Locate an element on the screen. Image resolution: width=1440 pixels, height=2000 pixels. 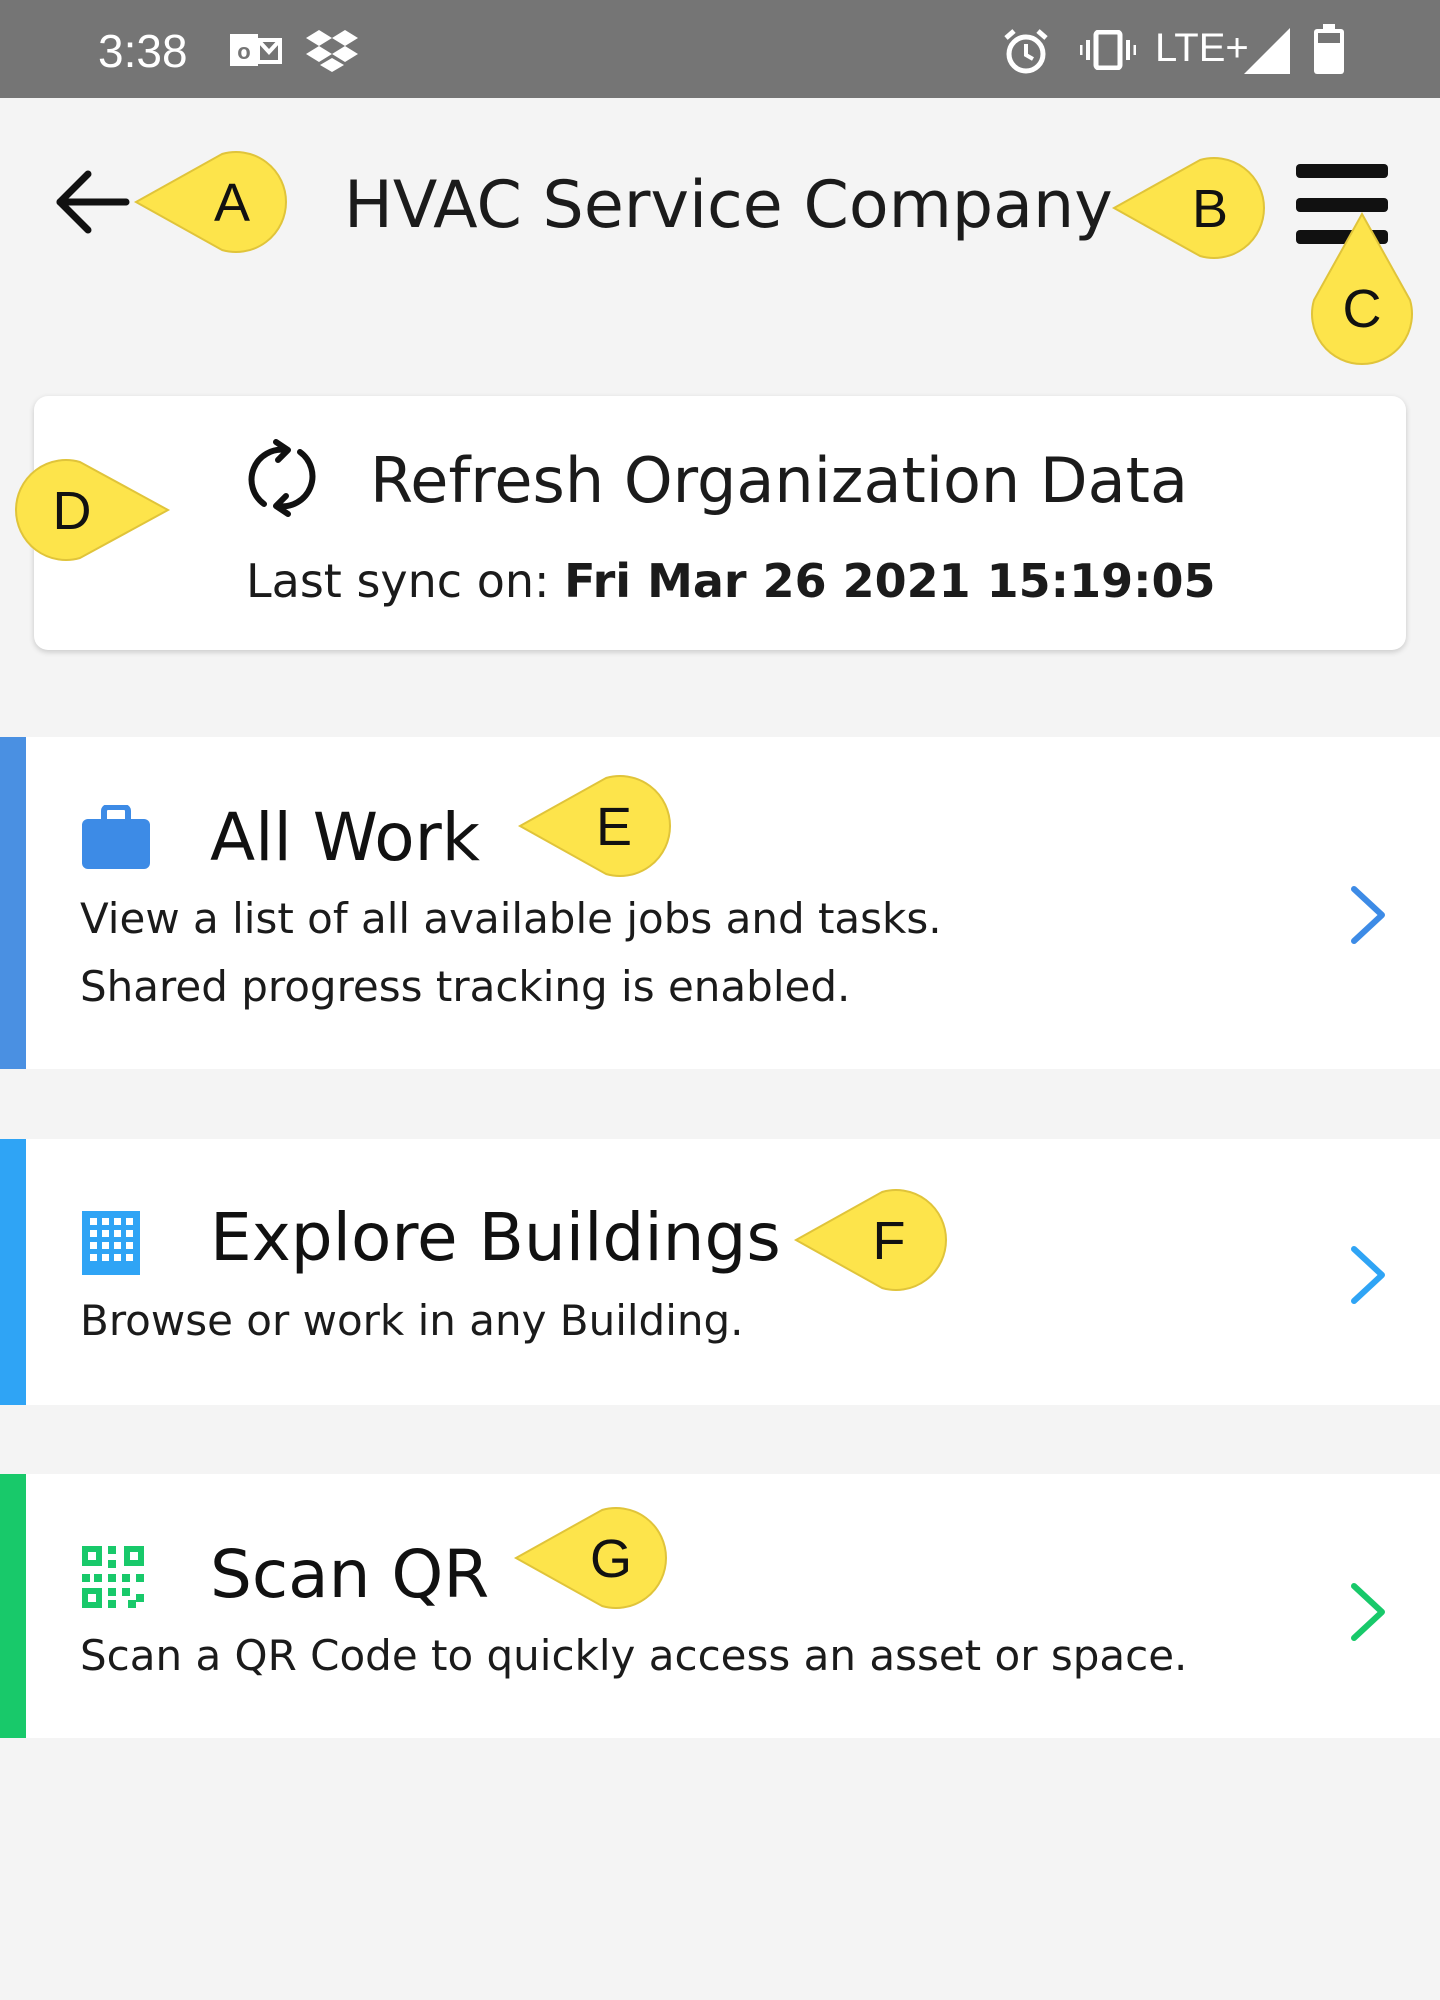
dropbox-icon is located at coordinates (332, 51).